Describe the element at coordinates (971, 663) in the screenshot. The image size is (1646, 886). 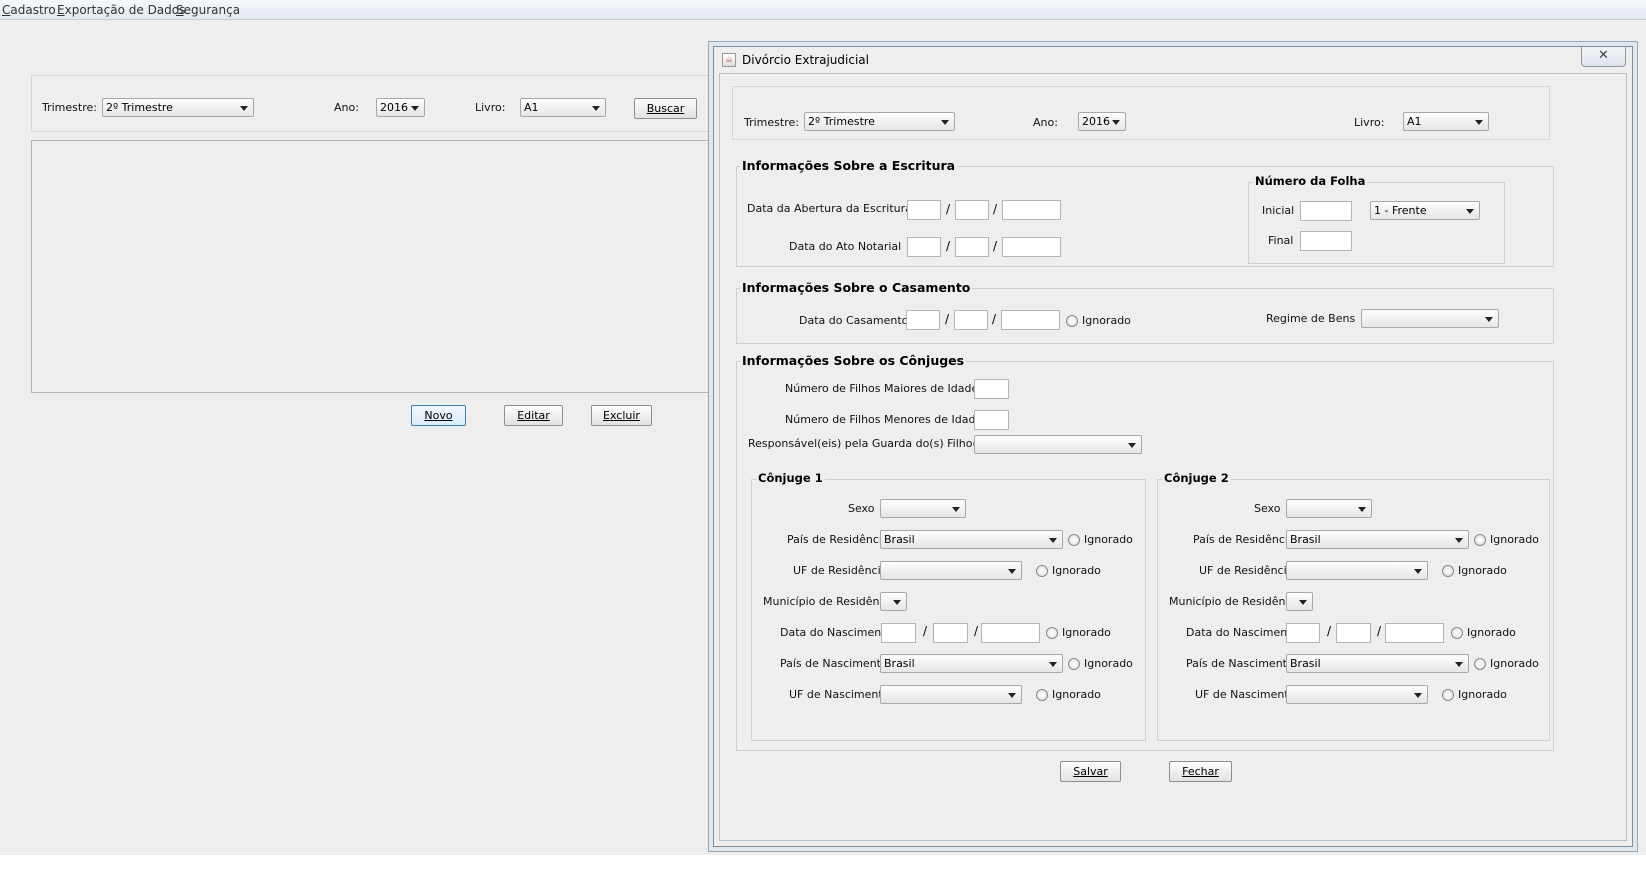
I see `c1-pais-nasc-combo: Brasil` at that location.